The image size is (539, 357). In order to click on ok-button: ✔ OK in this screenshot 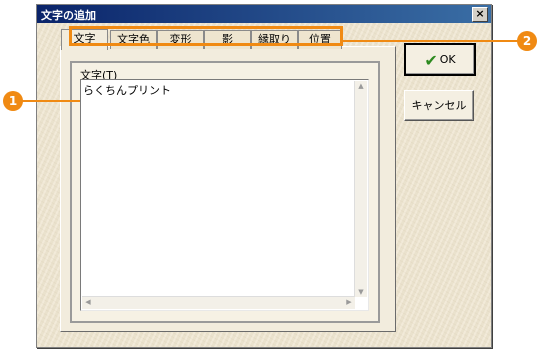, I will do `click(440, 59)`.